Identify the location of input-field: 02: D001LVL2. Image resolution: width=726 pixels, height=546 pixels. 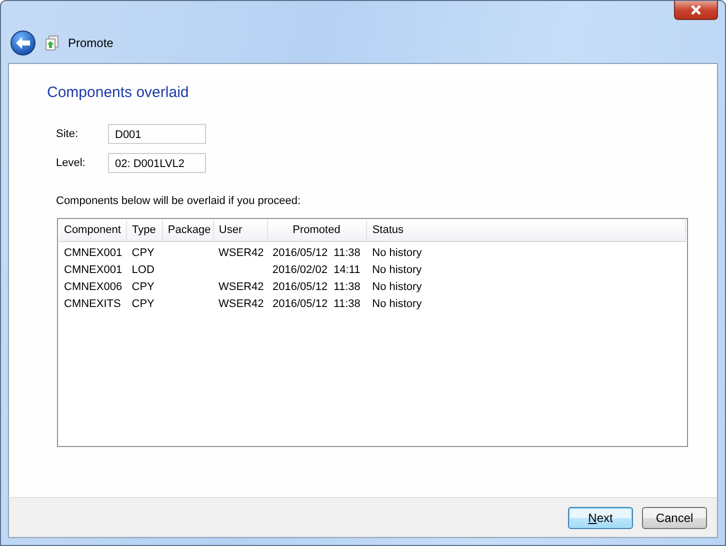
(157, 163).